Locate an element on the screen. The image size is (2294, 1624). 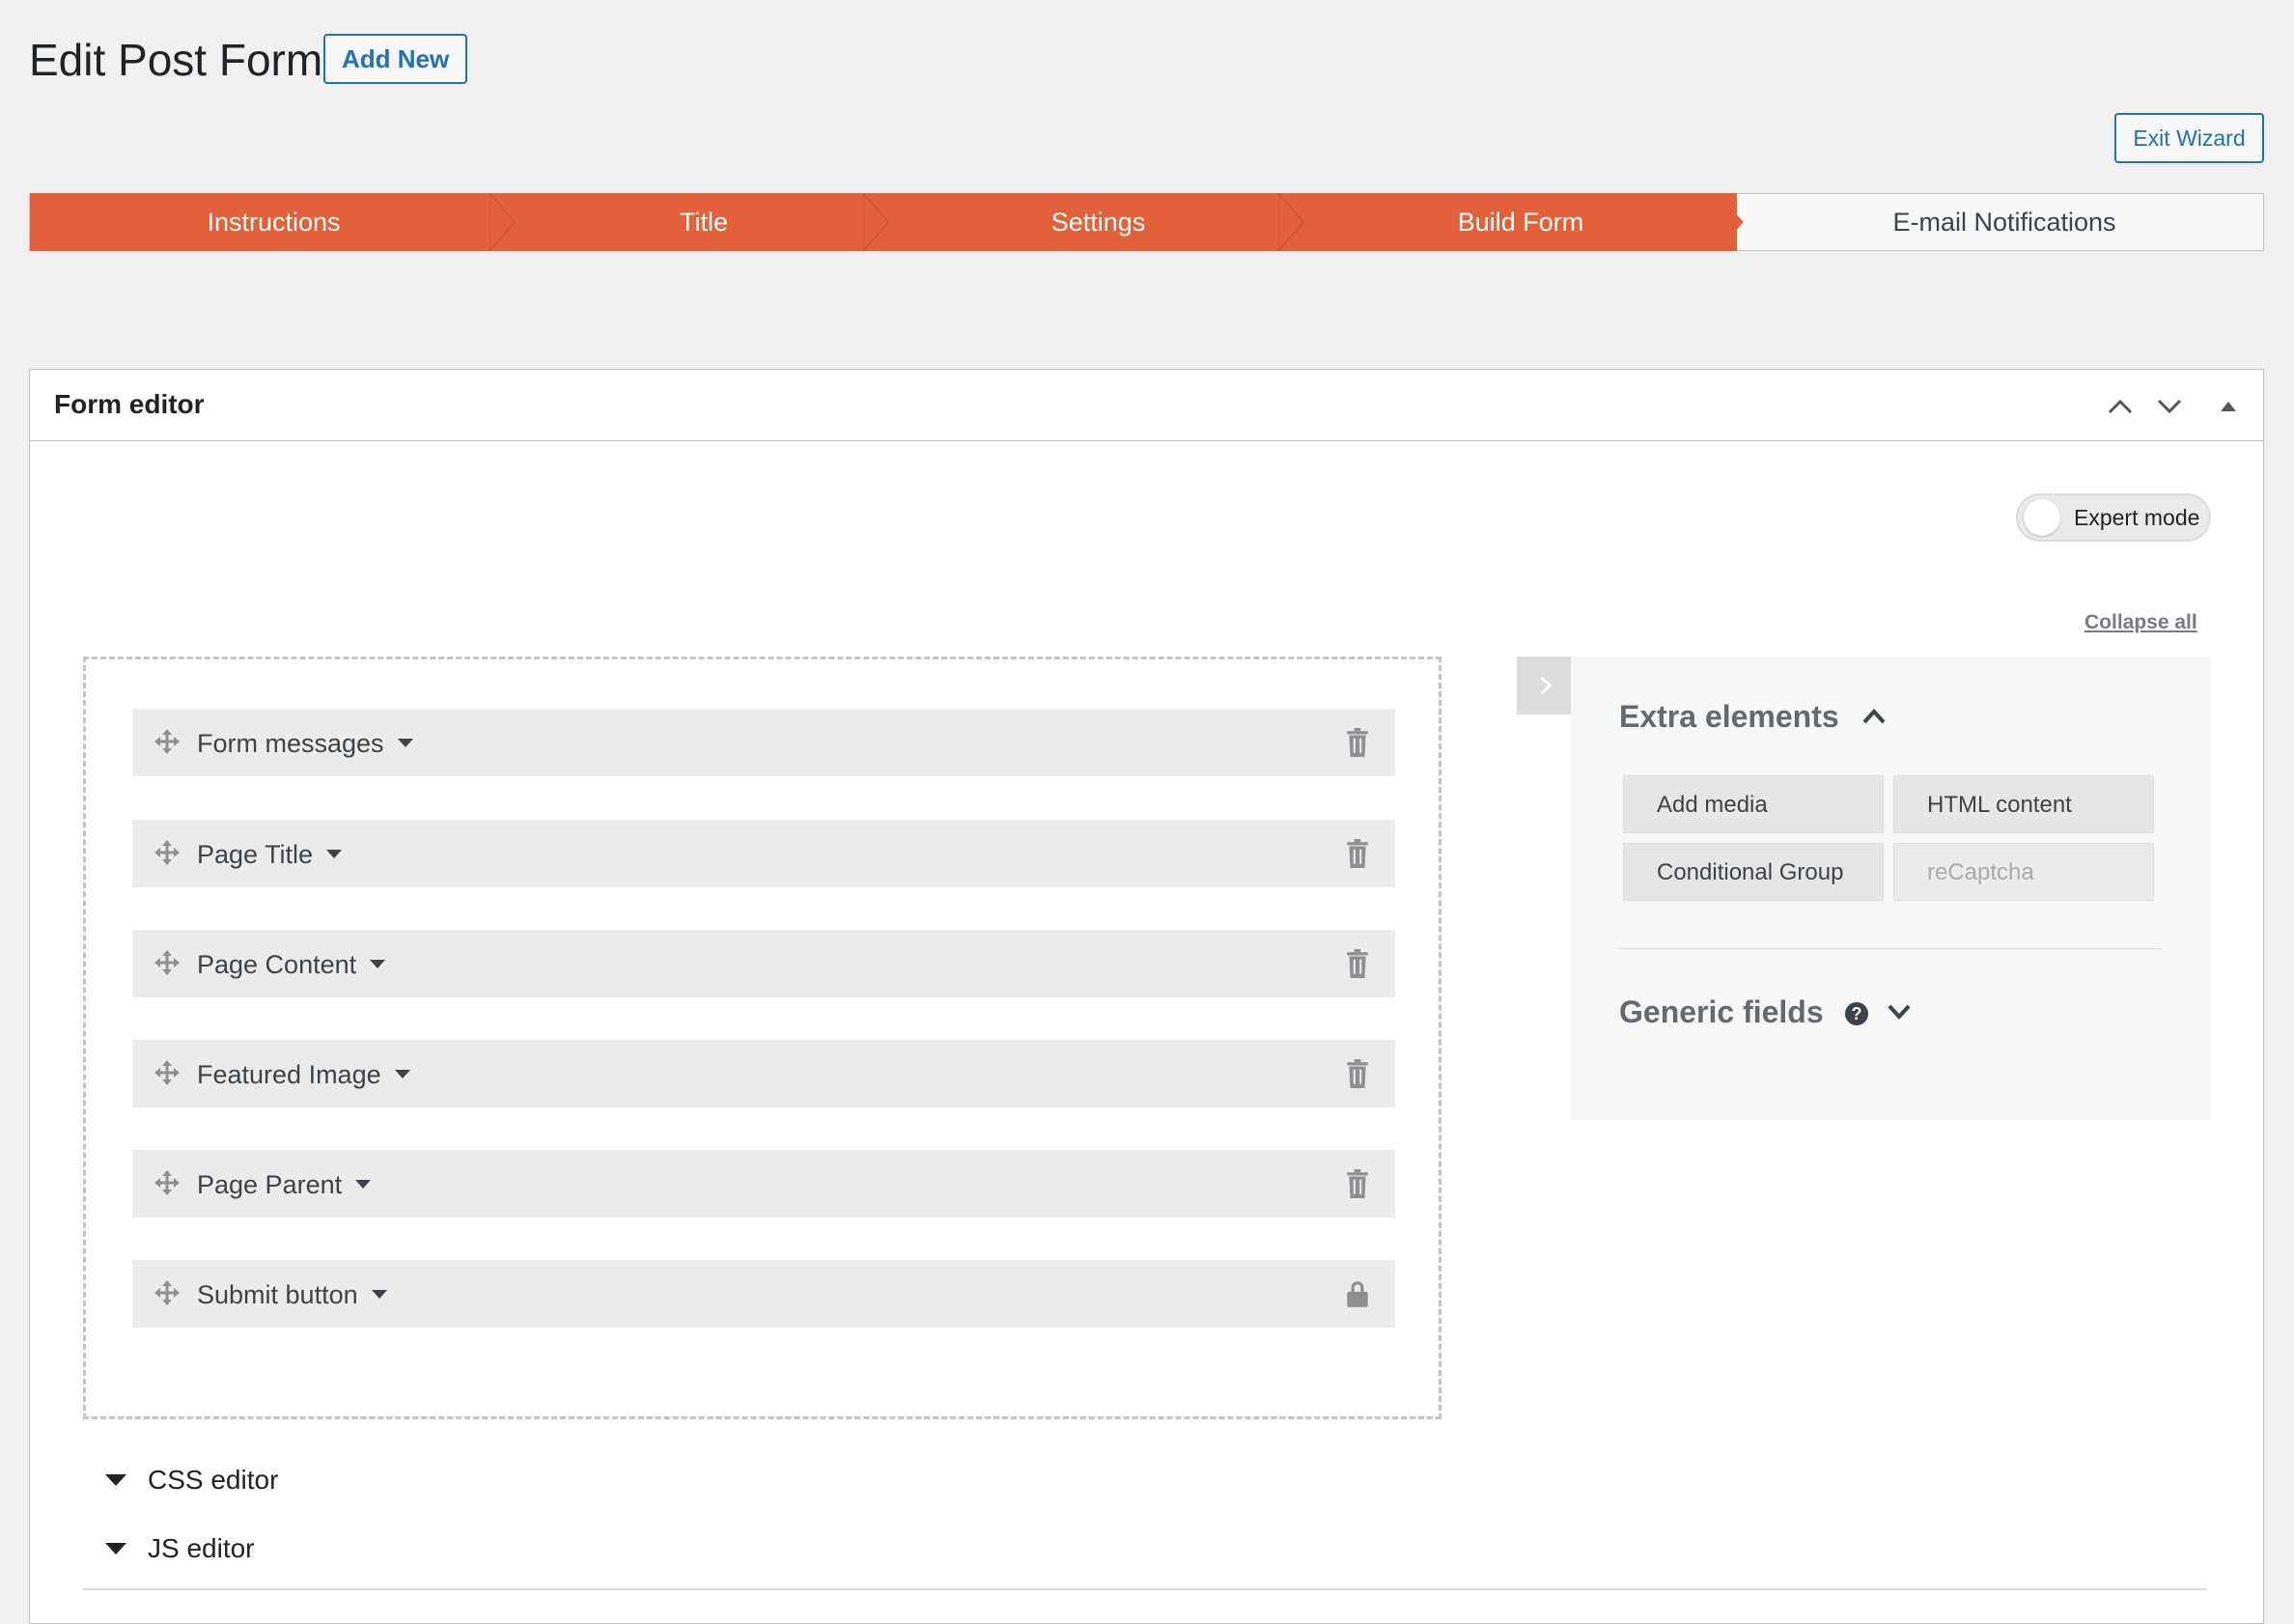
field-row-page-content: Page Content is located at coordinates (763, 964).